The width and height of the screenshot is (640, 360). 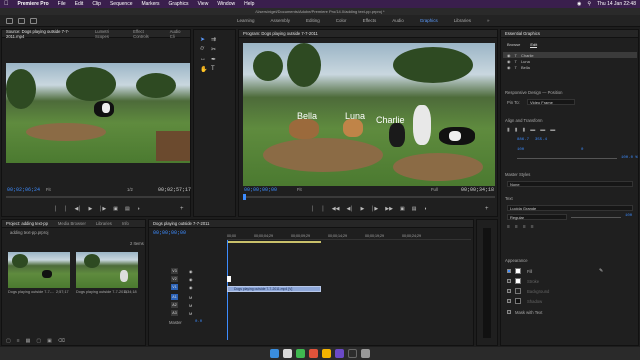 What do you see at coordinates (21, 20) in the screenshot?
I see `import-icon` at bounding box center [21, 20].